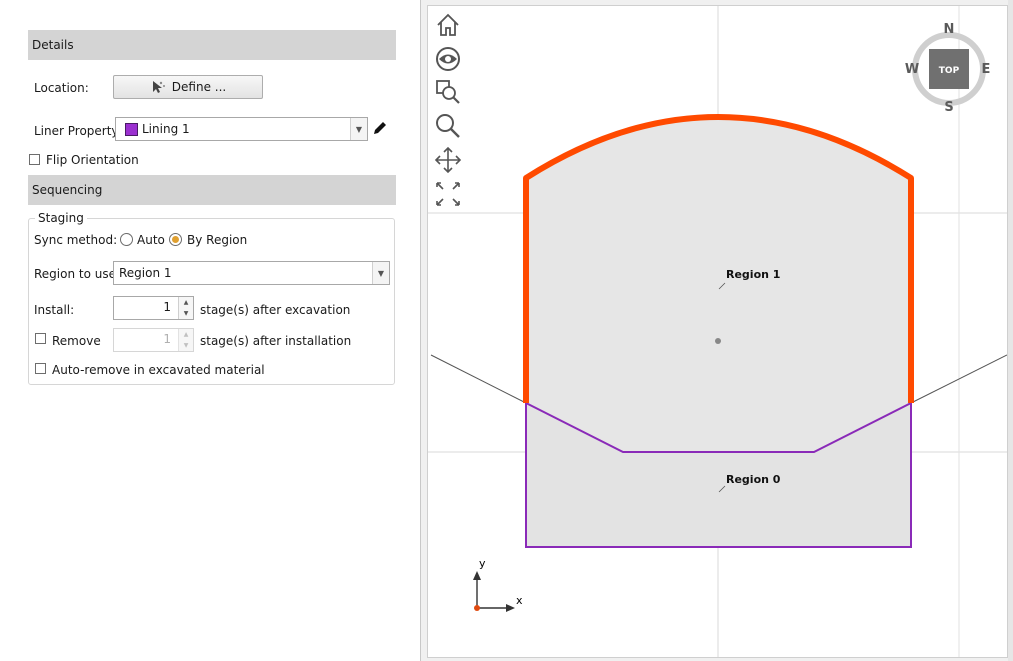 The height and width of the screenshot is (661, 1013). I want to click on auto-remove-checkbox, so click(40, 368).